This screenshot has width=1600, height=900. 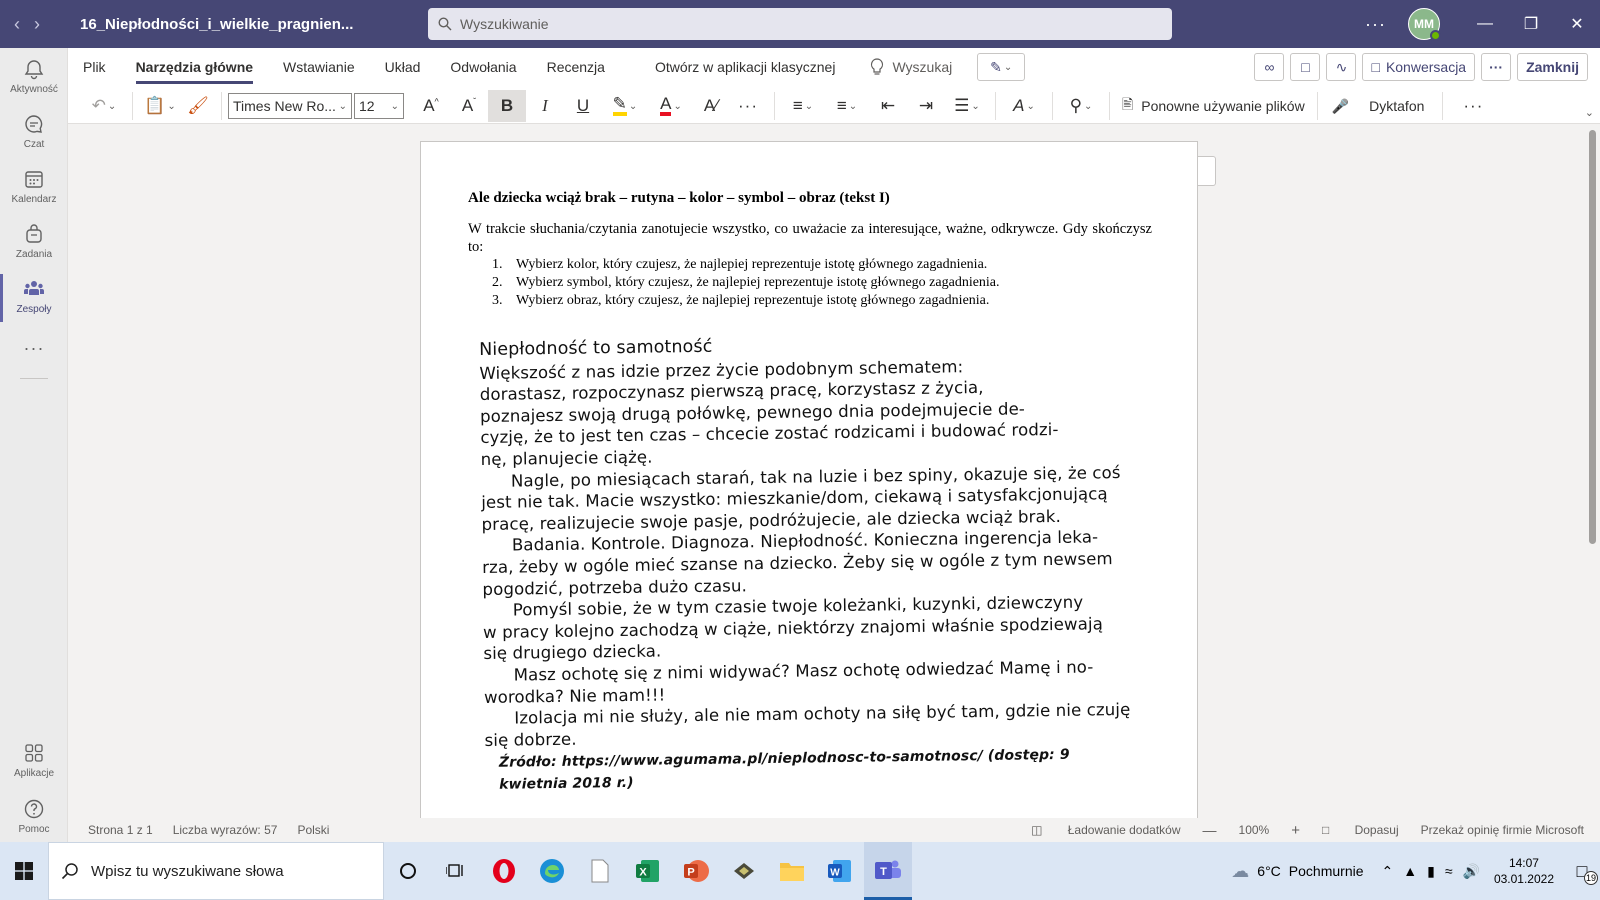 I want to click on clear-formatting-button: A∕, so click(x=711, y=106).